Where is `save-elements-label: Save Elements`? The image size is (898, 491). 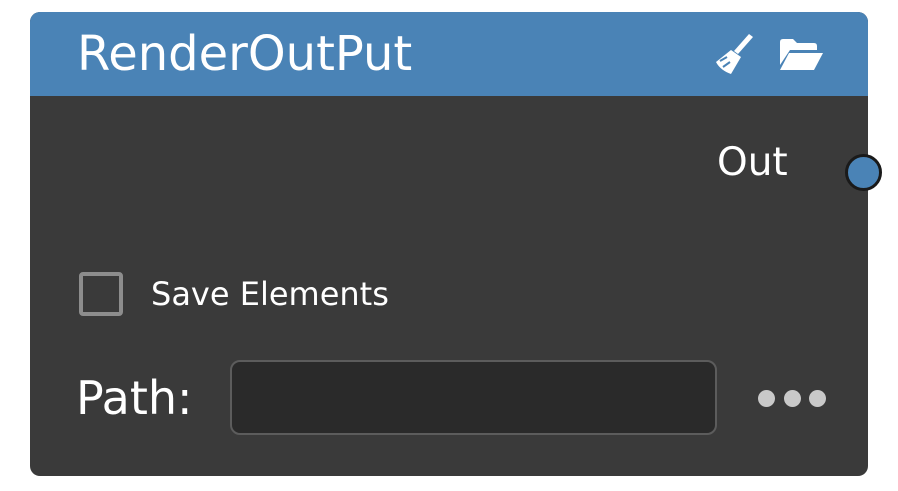 save-elements-label: Save Elements is located at coordinates (270, 294).